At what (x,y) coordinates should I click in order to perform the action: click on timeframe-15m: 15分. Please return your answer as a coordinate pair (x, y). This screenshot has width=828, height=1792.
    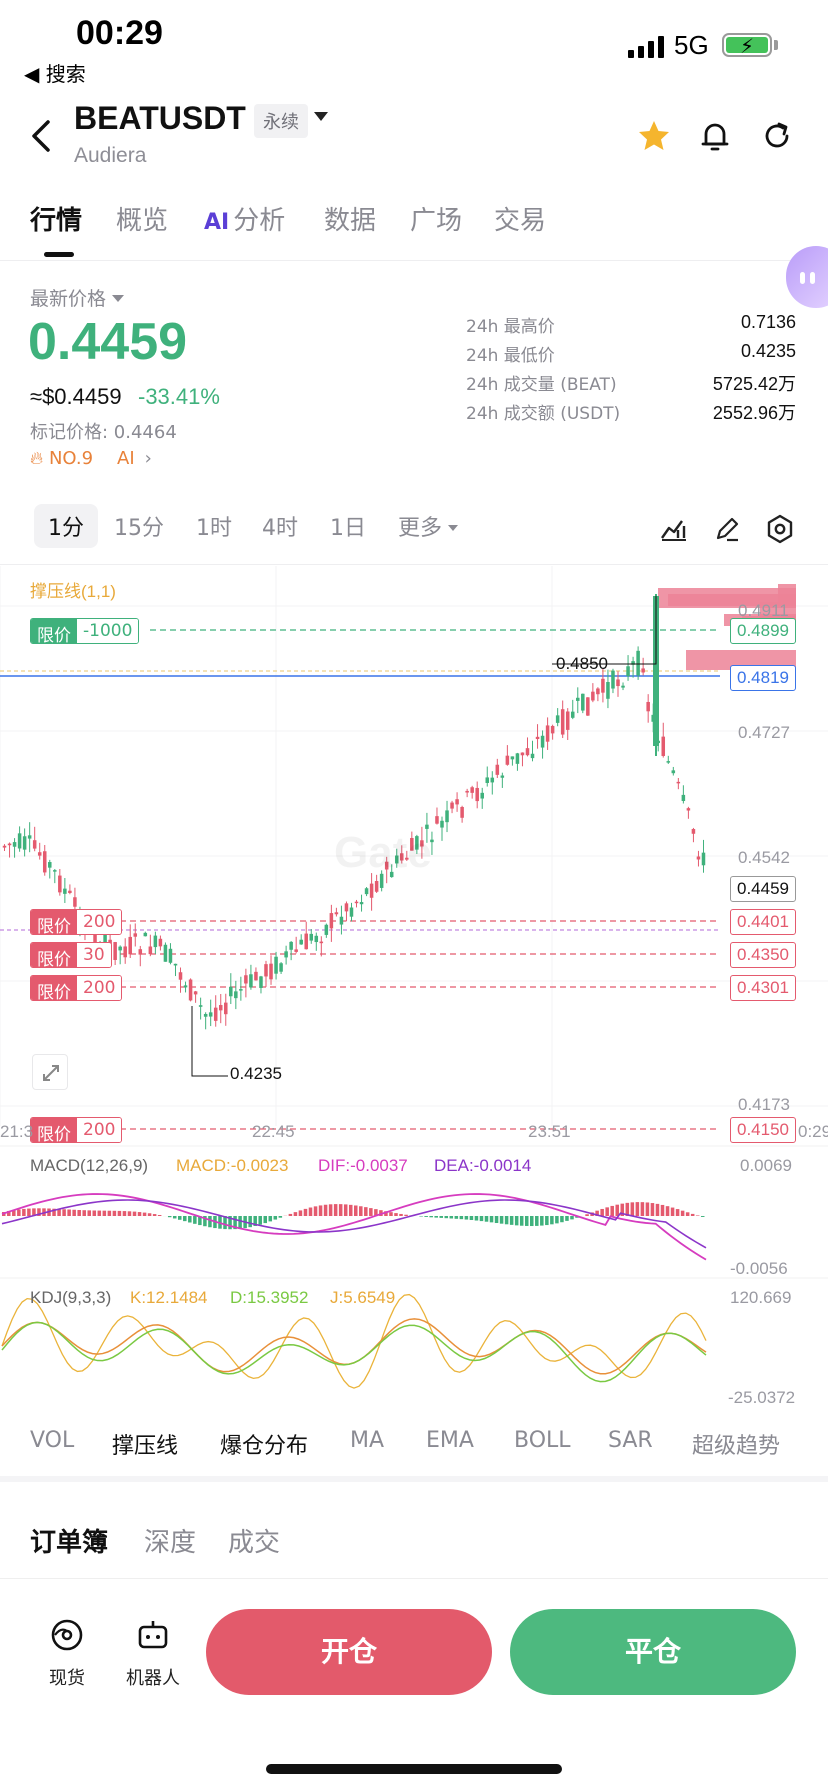
    Looking at the image, I should click on (139, 526).